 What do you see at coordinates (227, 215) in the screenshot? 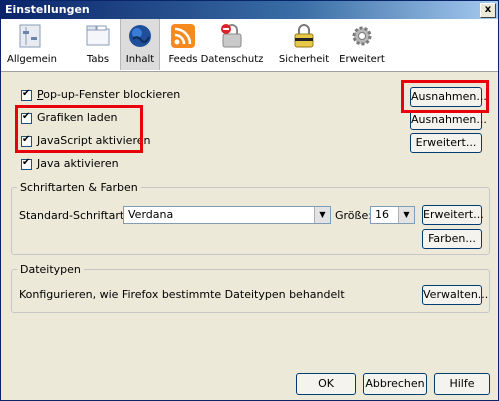
I see `default-font-select: Verdana ▼` at bounding box center [227, 215].